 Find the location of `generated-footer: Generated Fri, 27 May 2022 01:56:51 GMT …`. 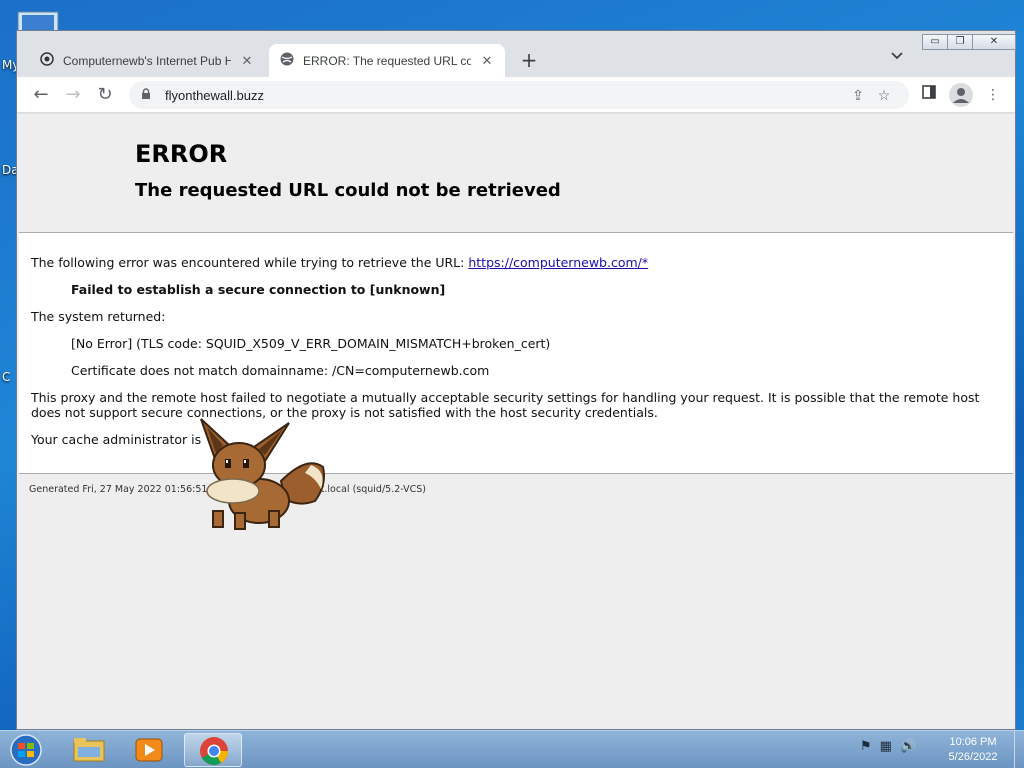

generated-footer: Generated Fri, 27 May 2022 01:56:51 GMT … is located at coordinates (227, 489).